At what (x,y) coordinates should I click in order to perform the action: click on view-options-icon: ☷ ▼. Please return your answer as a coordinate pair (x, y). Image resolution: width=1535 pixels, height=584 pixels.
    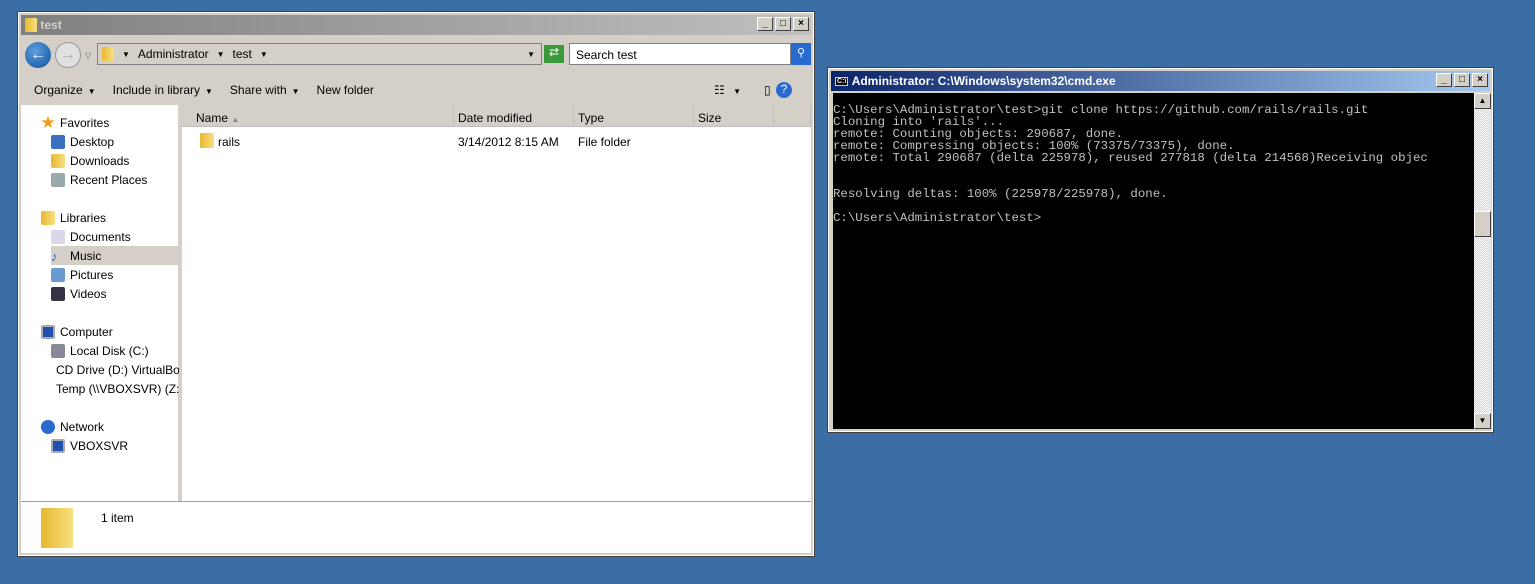
    Looking at the image, I should click on (727, 90).